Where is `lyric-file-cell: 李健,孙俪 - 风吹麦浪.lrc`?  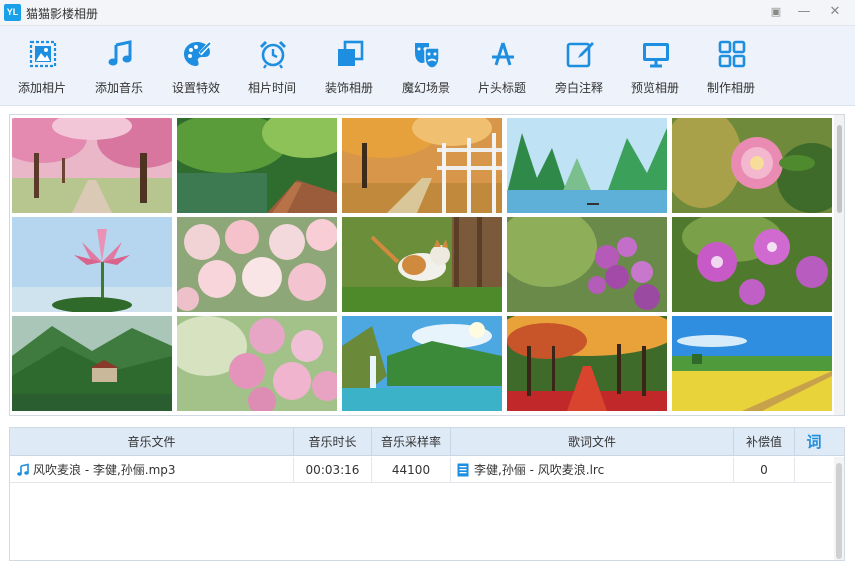 lyric-file-cell: 李健,孙俪 - 风吹麦浪.lrc is located at coordinates (592, 470).